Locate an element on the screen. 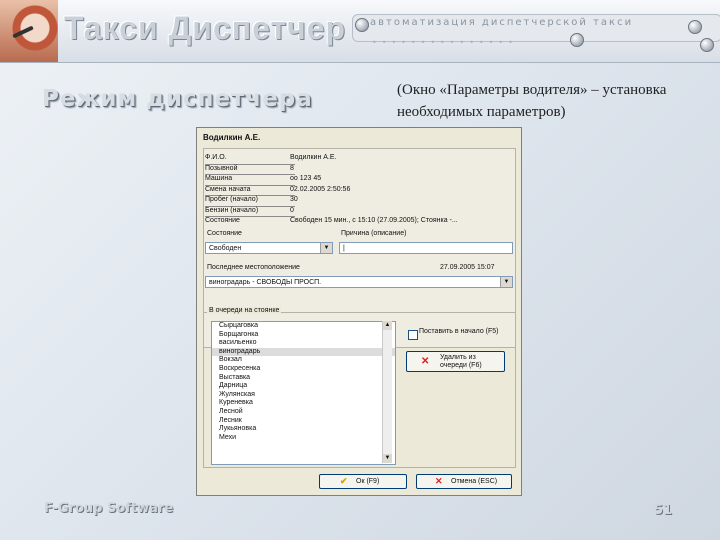 The image size is (720, 540). list-item: Лесник is located at coordinates (303, 421).